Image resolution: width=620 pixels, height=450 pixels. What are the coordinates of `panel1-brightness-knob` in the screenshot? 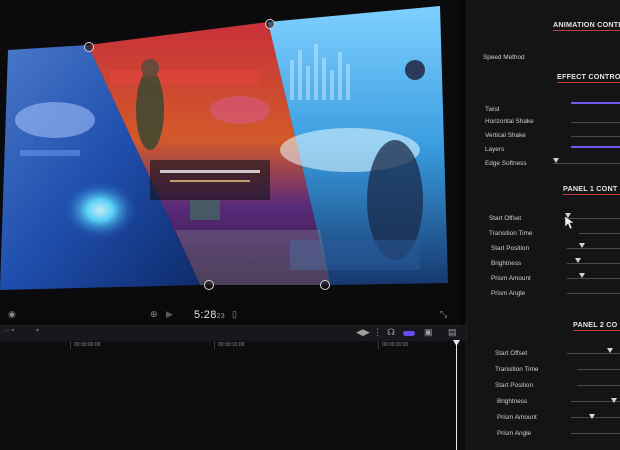 It's located at (578, 260).